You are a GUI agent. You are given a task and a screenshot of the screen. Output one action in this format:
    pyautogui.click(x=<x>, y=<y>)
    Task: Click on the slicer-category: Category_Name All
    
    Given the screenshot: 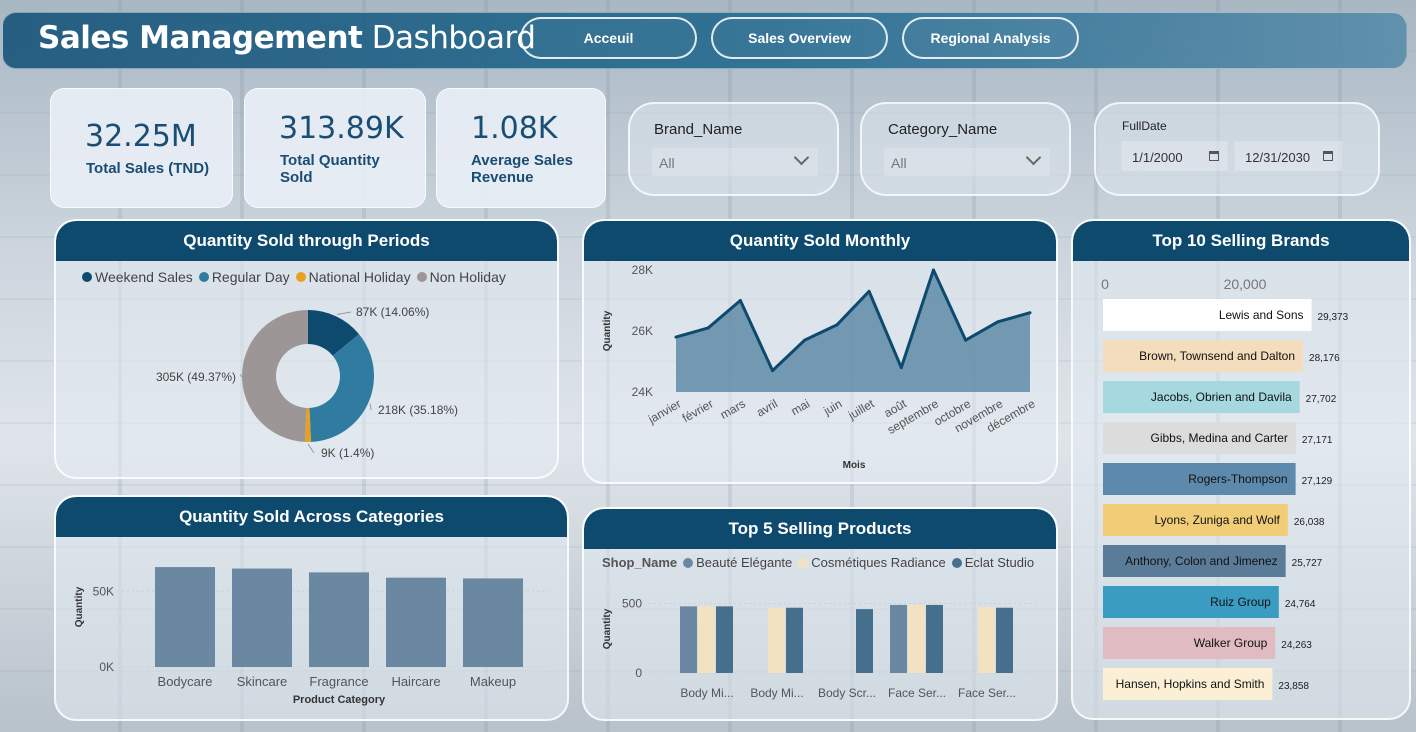 What is the action you would take?
    pyautogui.click(x=965, y=149)
    